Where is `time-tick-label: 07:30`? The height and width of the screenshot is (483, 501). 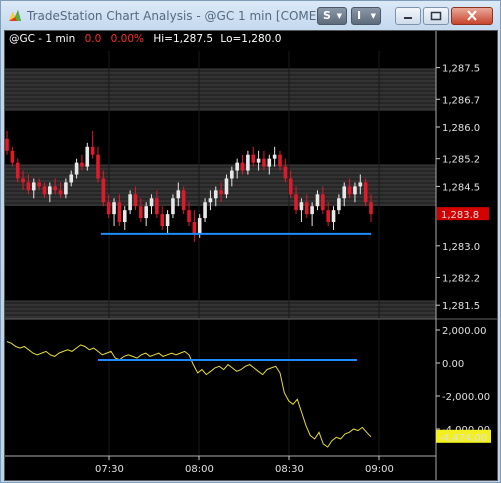
time-tick-label: 07:30 is located at coordinates (109, 469).